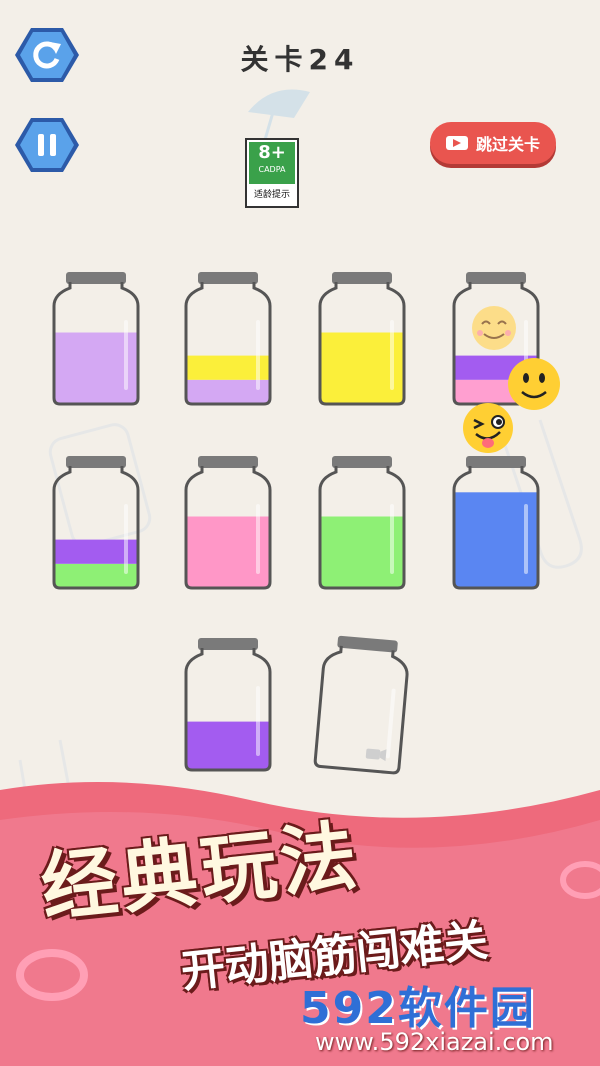 This screenshot has width=600, height=1066. I want to click on skip-level-label: 跳过关卡, so click(507, 144).